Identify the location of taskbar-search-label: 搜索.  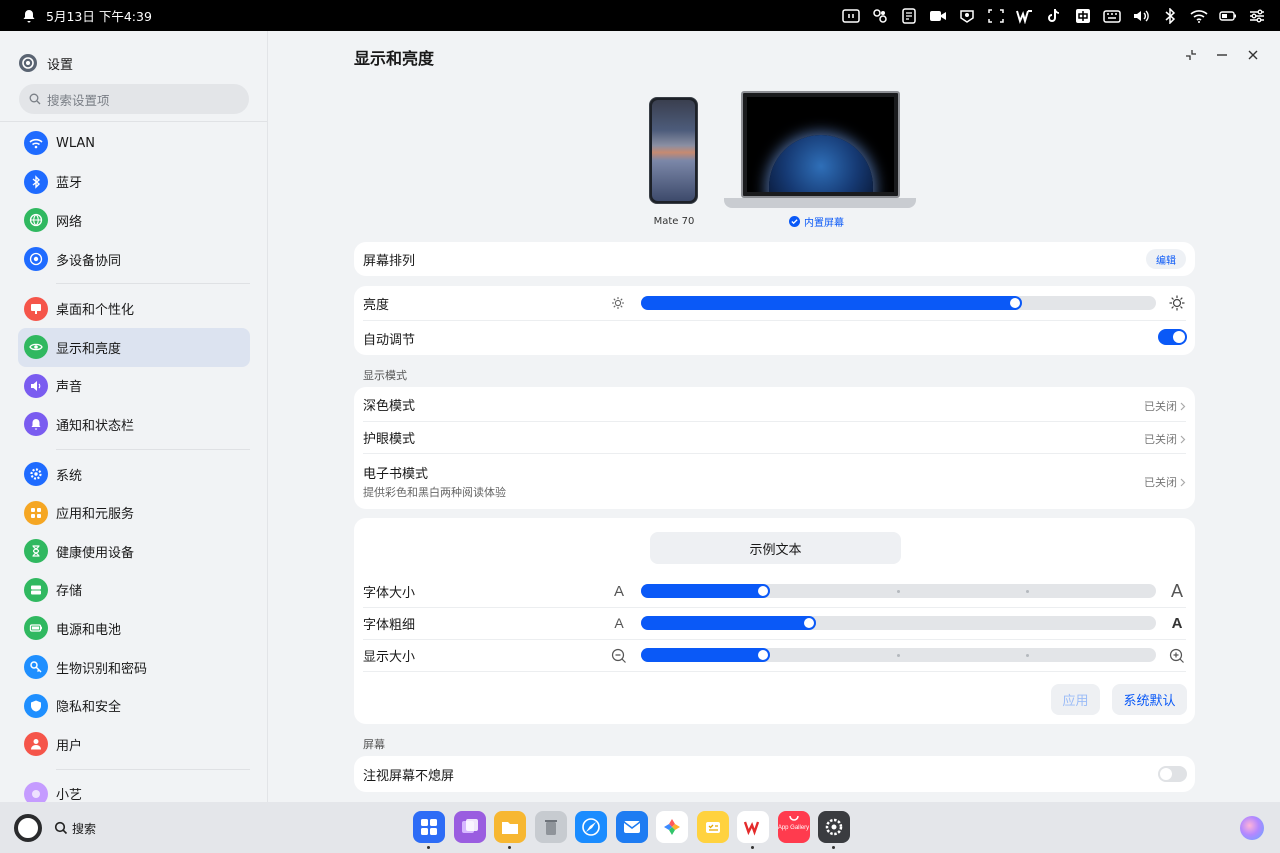
(84, 828).